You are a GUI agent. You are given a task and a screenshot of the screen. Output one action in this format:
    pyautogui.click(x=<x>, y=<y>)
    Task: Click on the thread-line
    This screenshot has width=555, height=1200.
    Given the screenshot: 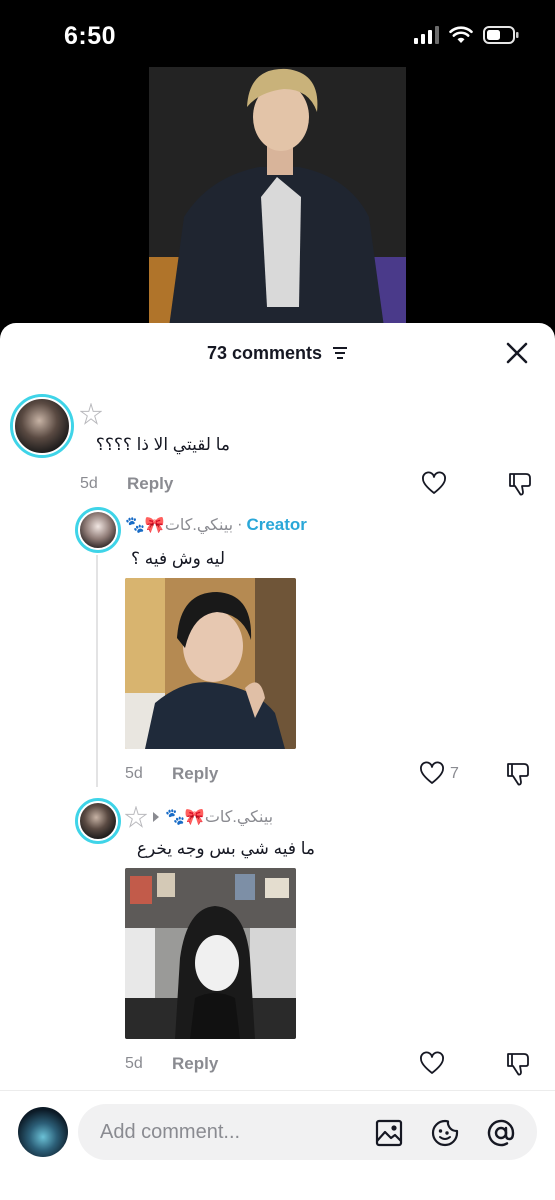 What is the action you would take?
    pyautogui.click(x=97, y=671)
    